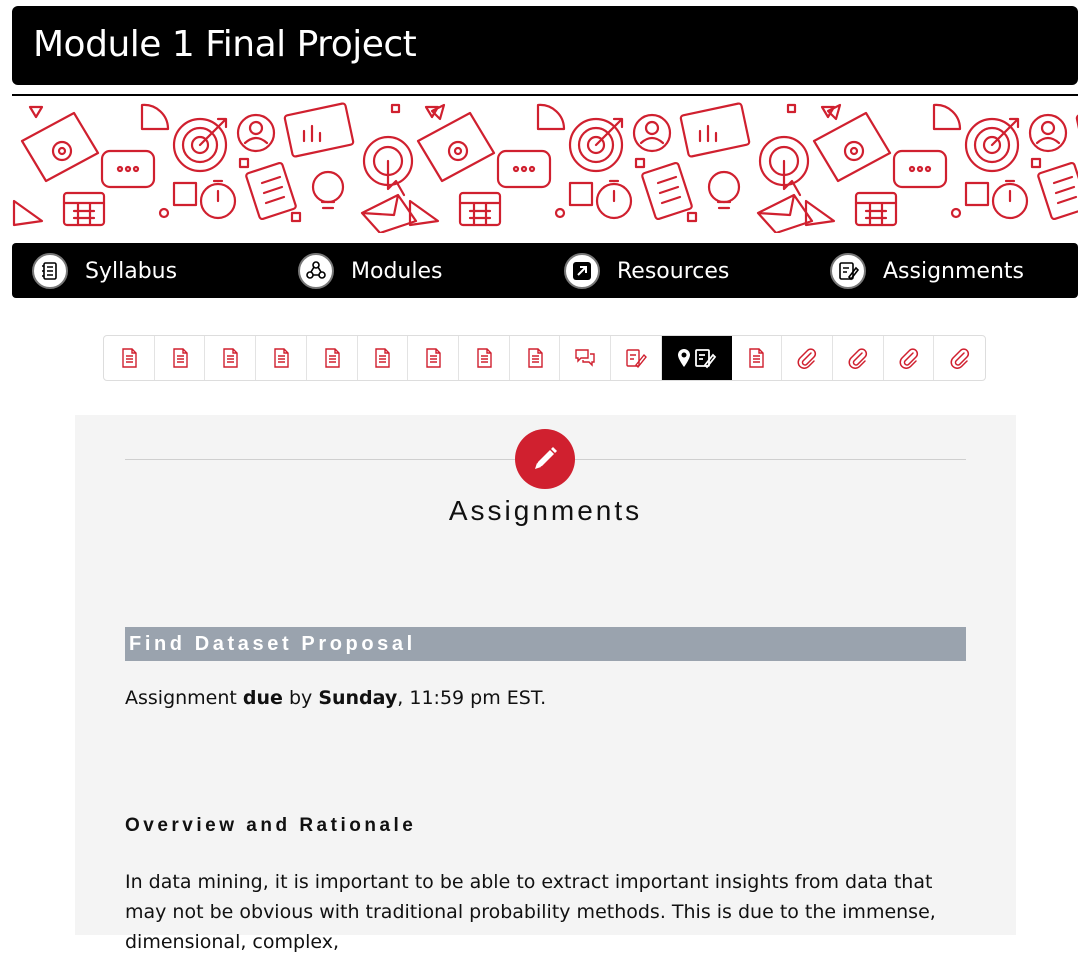 The width and height of the screenshot is (1083, 957). I want to click on page-navigation, so click(544, 358).